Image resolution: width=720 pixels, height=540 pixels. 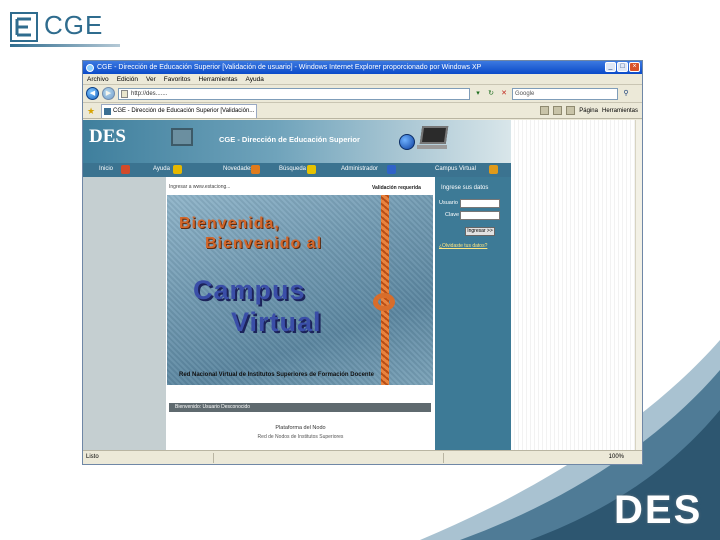 What do you see at coordinates (359, 169) in the screenshot?
I see `nav-administrador: Administrador` at bounding box center [359, 169].